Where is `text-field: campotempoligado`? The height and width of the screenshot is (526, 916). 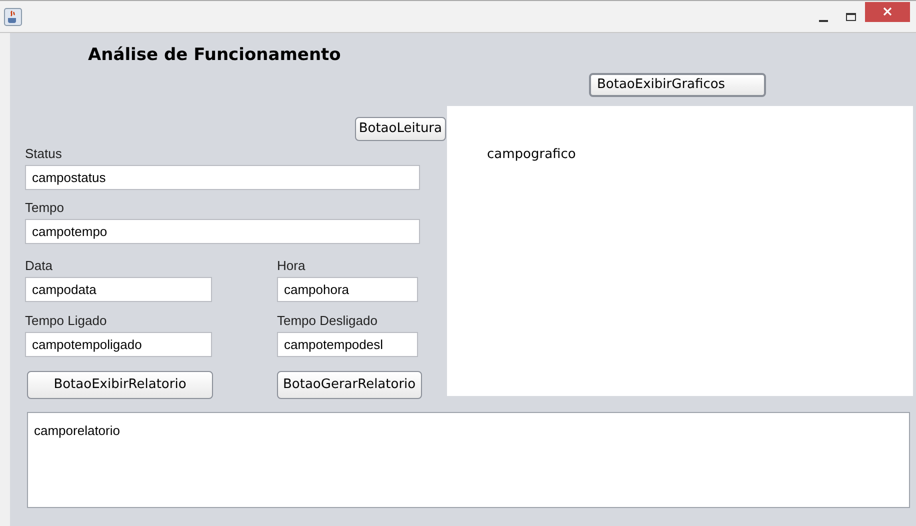 text-field: campotempoligado is located at coordinates (118, 344).